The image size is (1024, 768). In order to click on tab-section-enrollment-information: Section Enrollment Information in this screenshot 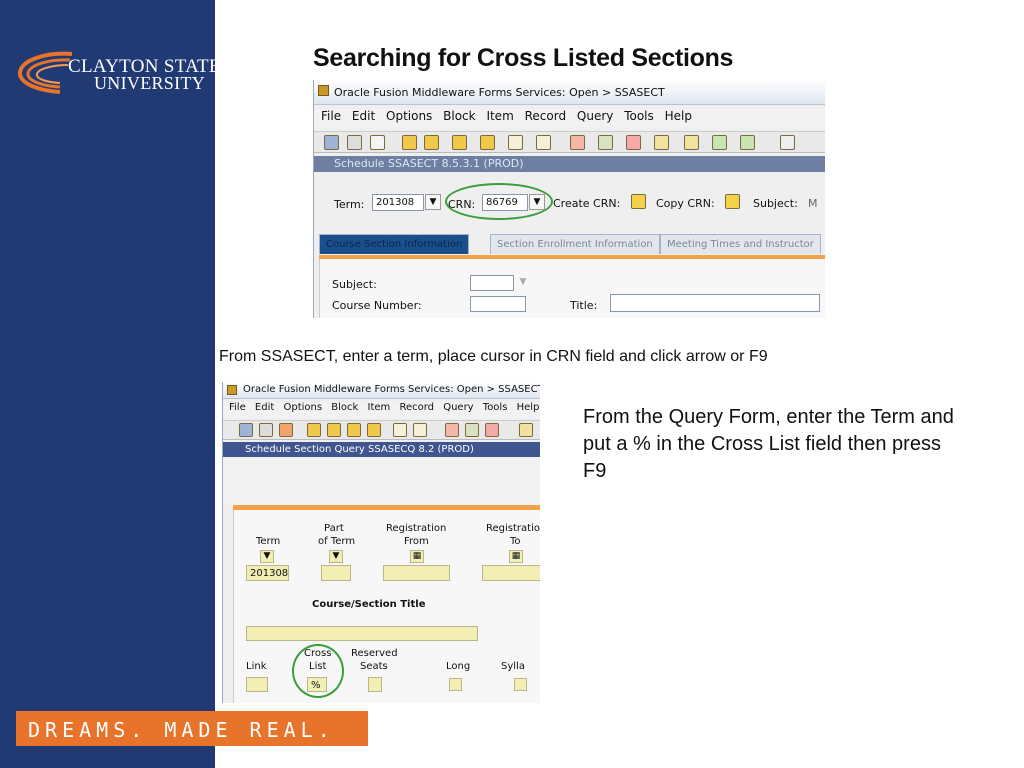, I will do `click(575, 244)`.